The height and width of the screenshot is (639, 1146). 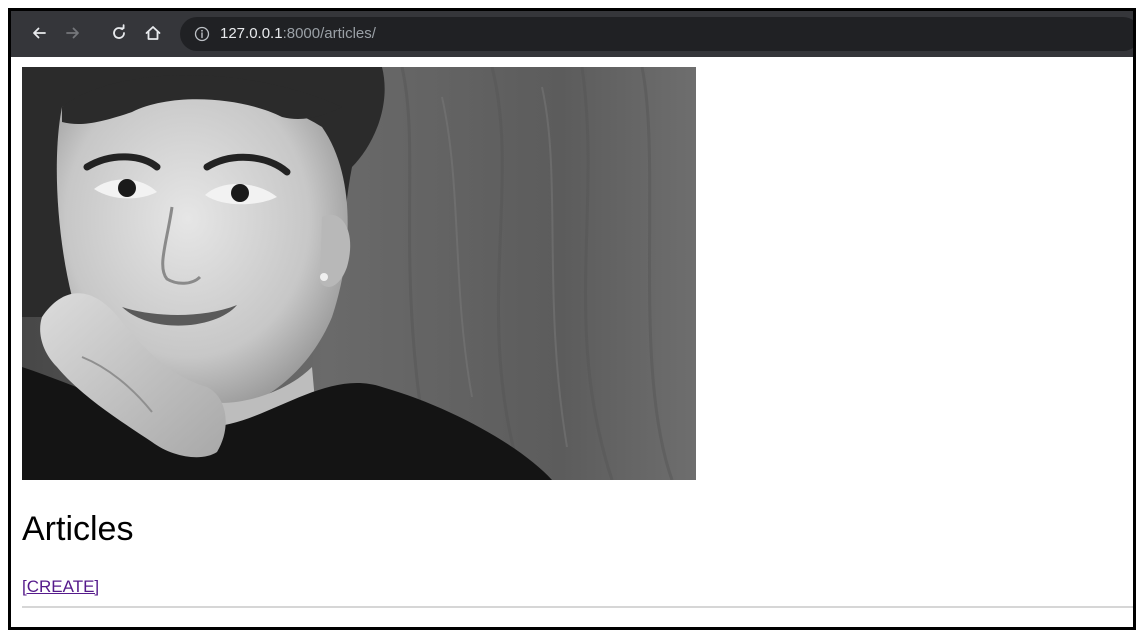 What do you see at coordinates (329, 33) in the screenshot?
I see `url-path: :8000/articles/` at bounding box center [329, 33].